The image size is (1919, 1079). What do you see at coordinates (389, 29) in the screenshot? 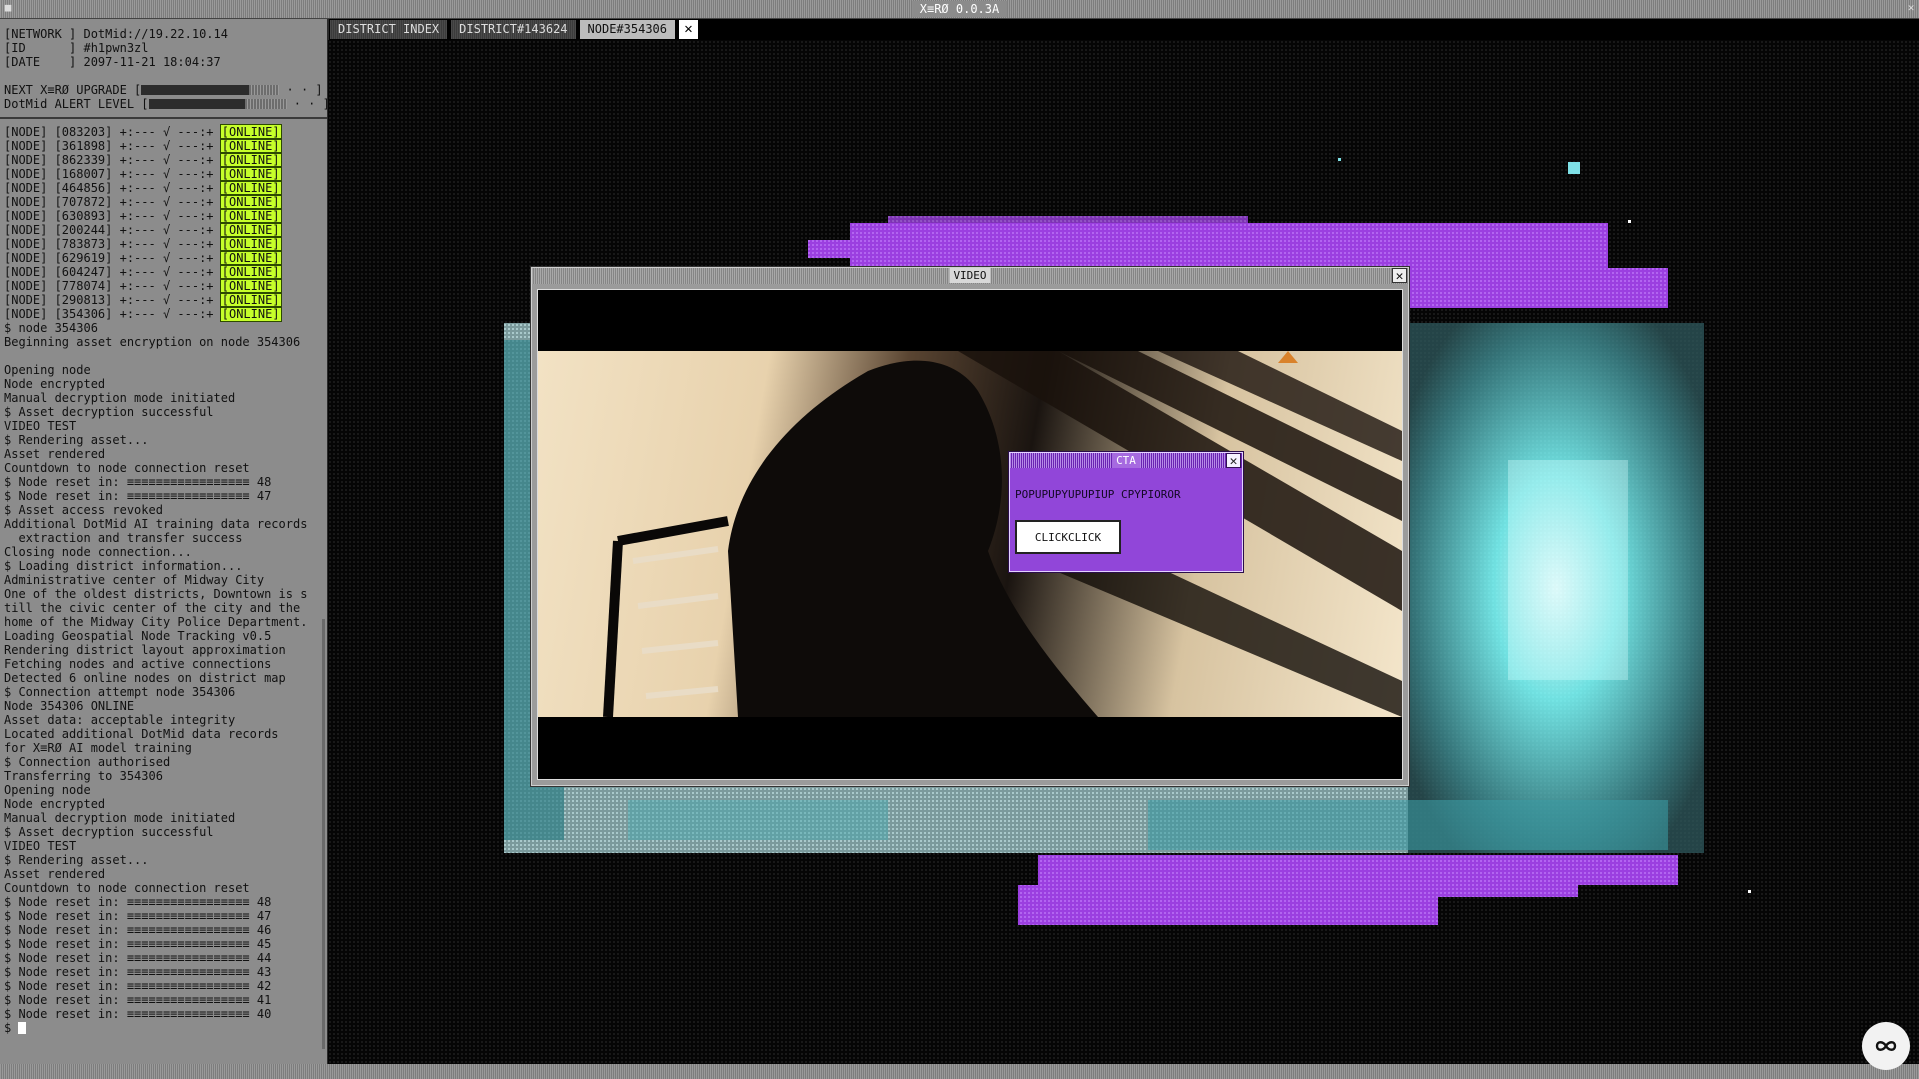
I see `tab-district-index: DISTRICT INDEX` at bounding box center [389, 29].